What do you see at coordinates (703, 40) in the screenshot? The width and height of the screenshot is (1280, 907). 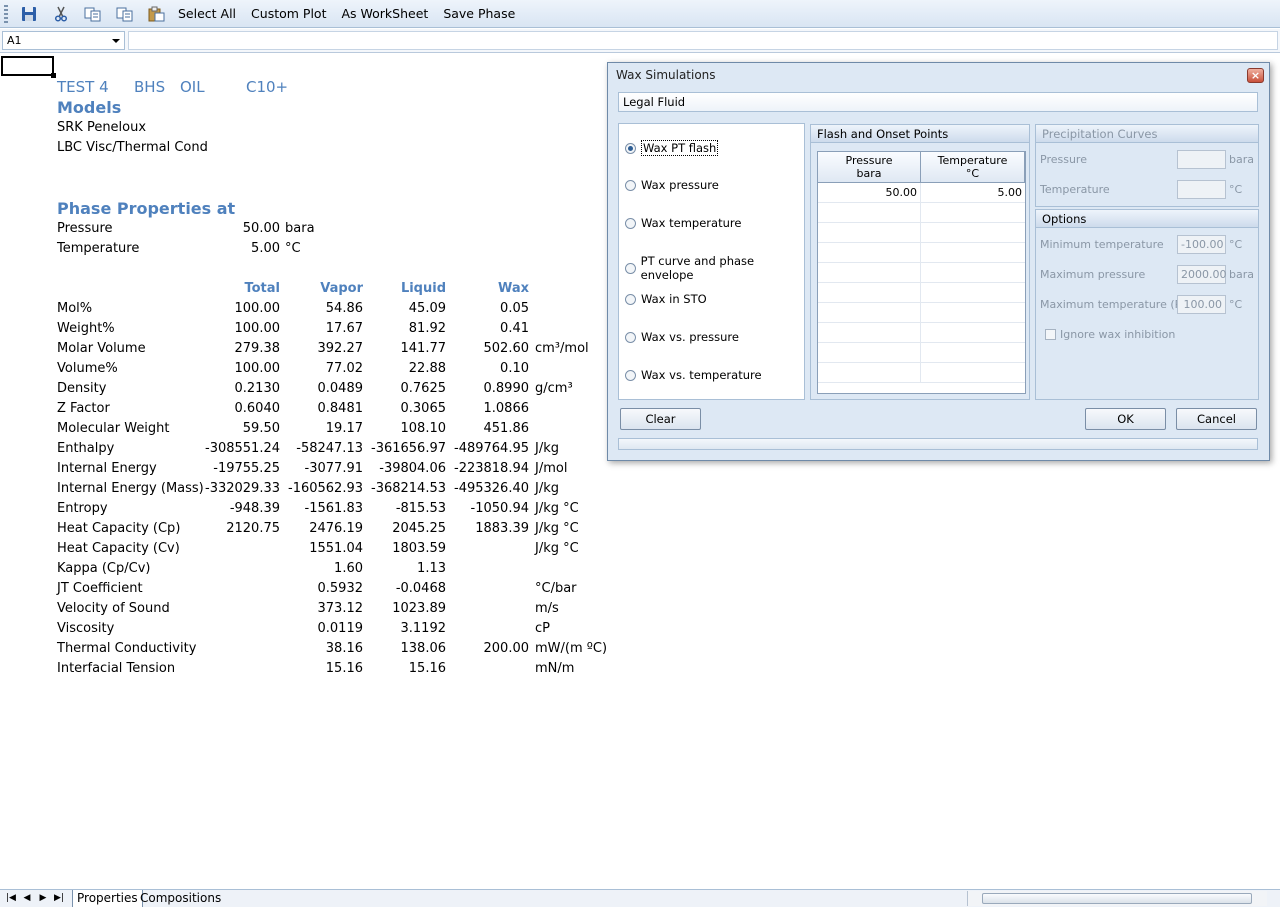 I see `formula-input` at bounding box center [703, 40].